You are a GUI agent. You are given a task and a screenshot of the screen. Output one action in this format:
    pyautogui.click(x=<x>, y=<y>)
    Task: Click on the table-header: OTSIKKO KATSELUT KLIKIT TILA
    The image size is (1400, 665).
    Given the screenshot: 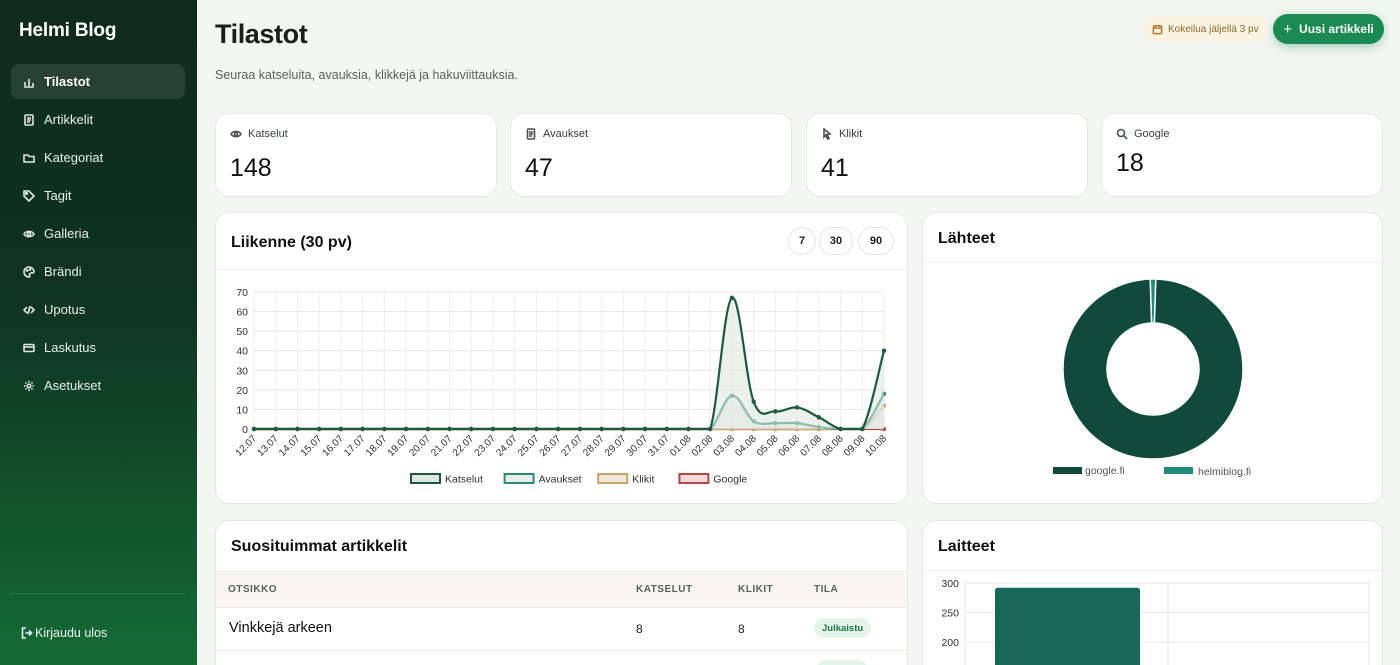 What is the action you would take?
    pyautogui.click(x=561, y=589)
    